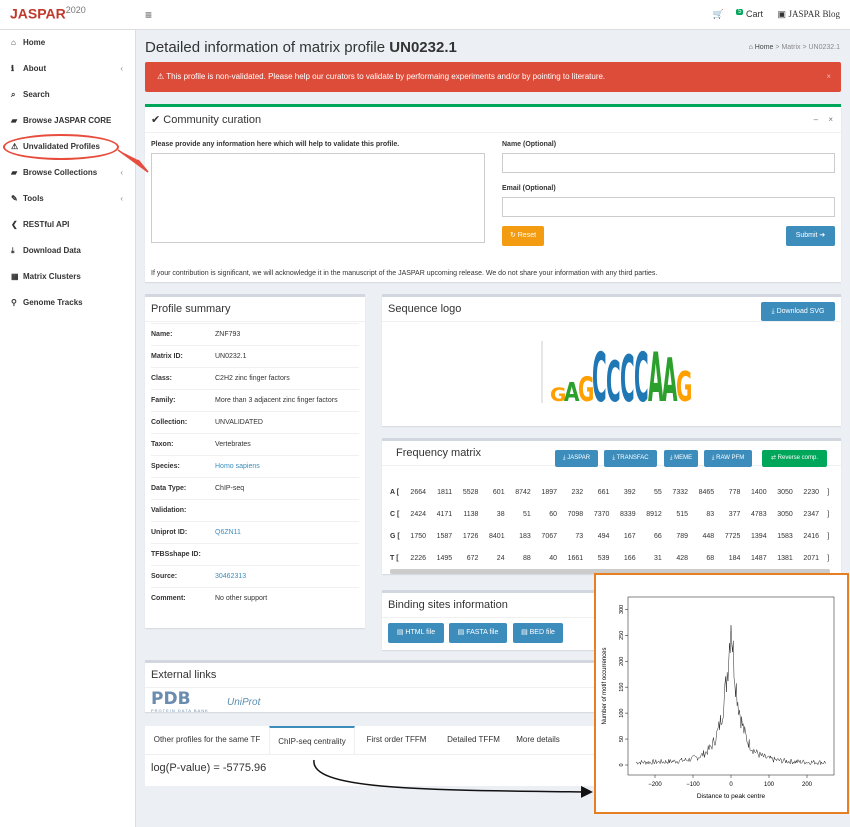 This screenshot has width=850, height=827. I want to click on highlight-annotation-oval, so click(61, 147).